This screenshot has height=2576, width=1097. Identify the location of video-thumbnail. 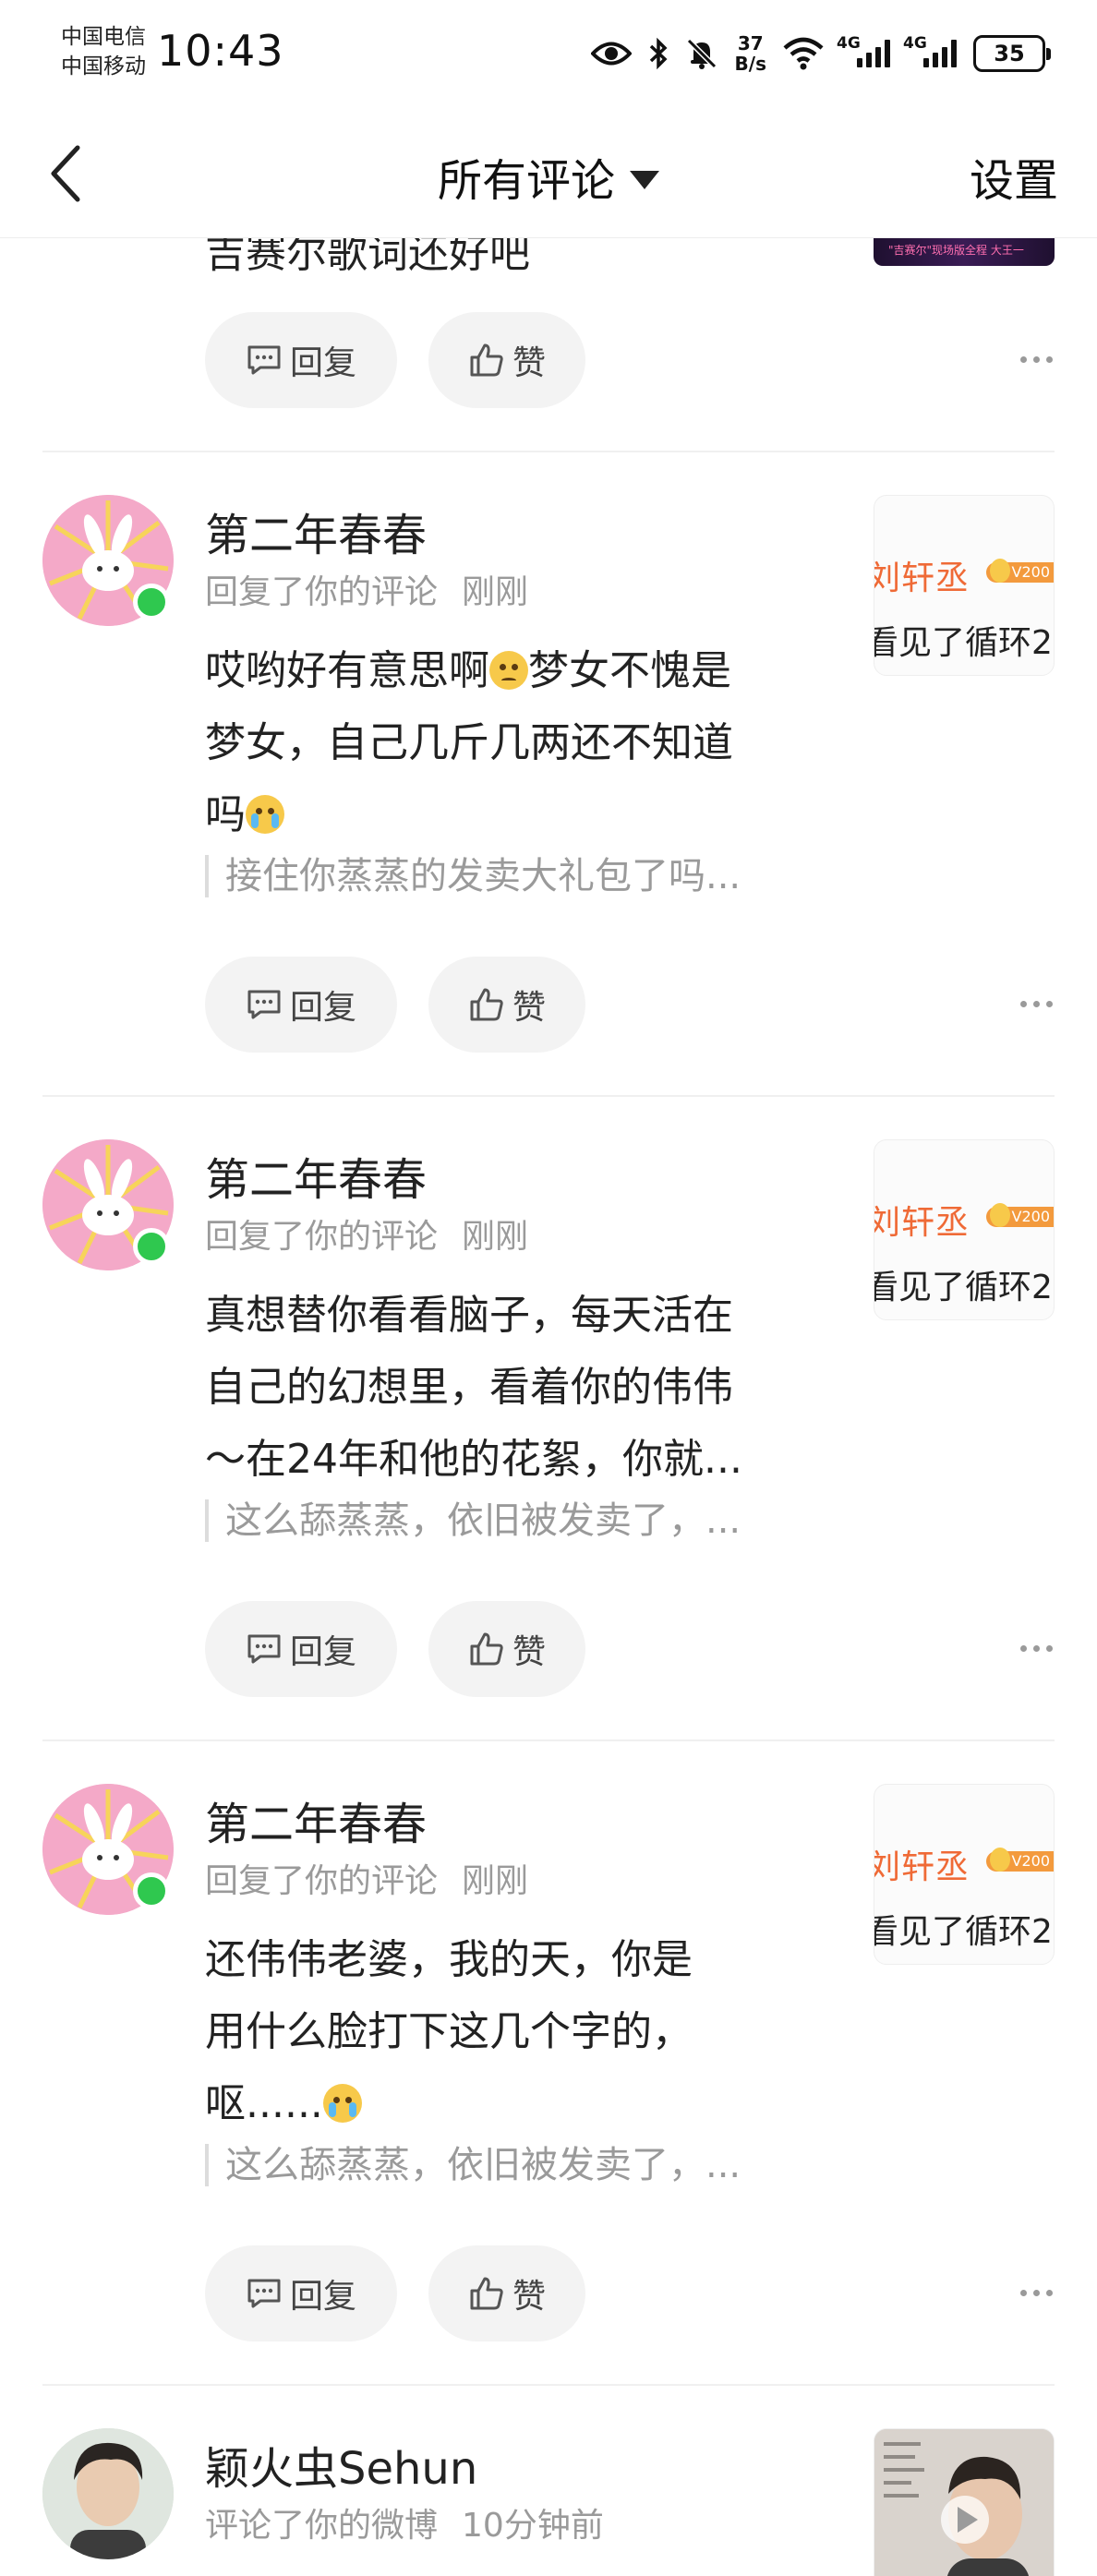
(964, 2502).